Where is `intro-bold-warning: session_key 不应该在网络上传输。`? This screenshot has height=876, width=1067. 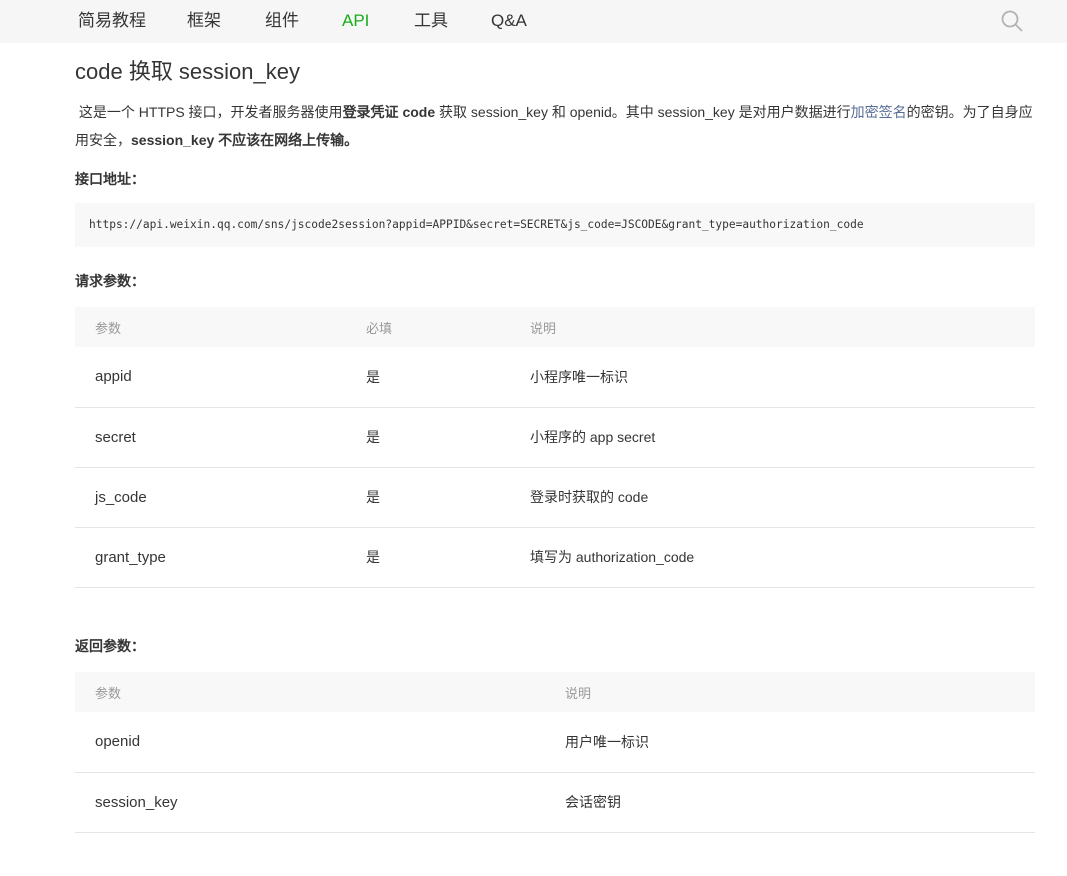 intro-bold-warning: session_key 不应该在网络上传输。 is located at coordinates (245, 140).